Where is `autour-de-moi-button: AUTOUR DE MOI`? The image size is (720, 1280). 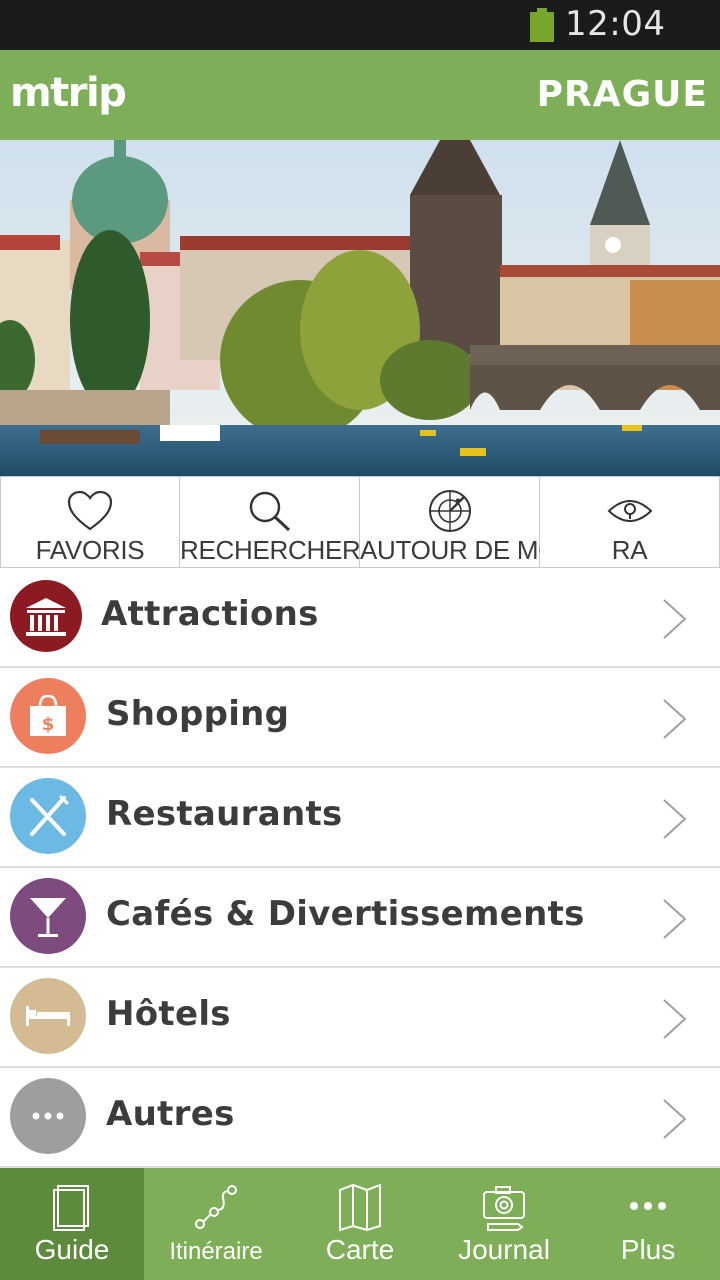 autour-de-moi-button: AUTOUR DE MOI is located at coordinates (463, 522).